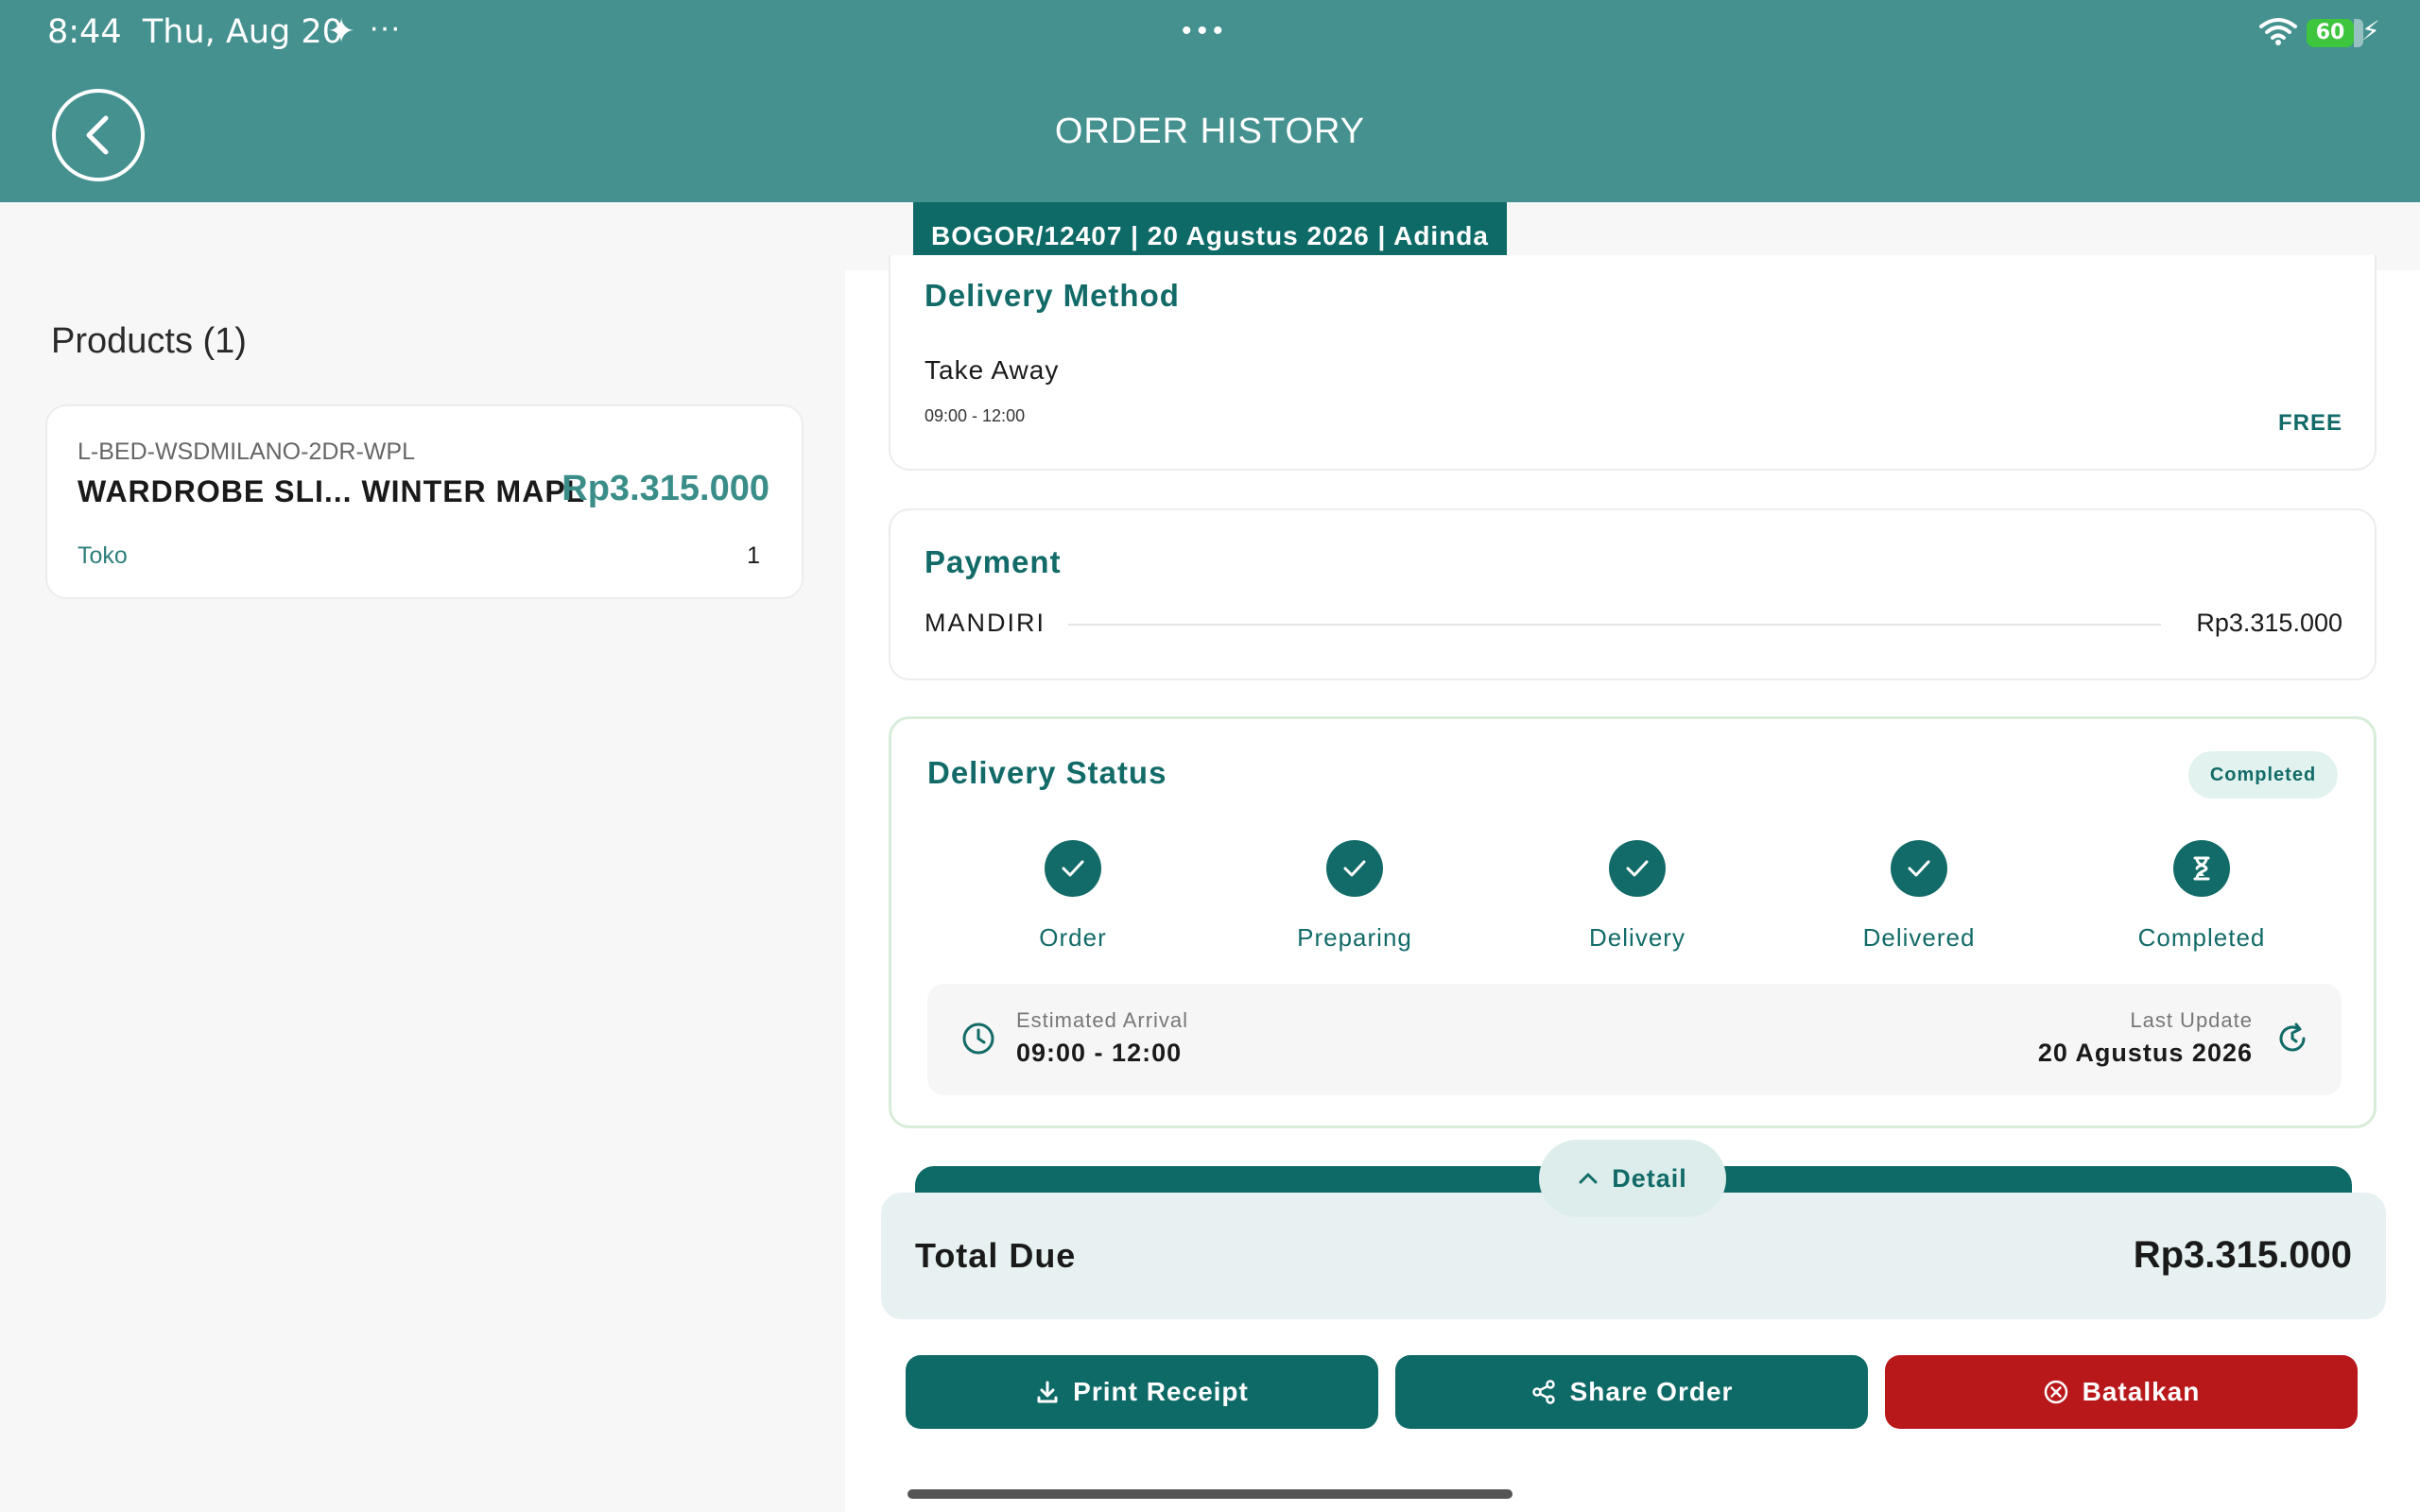 The width and height of the screenshot is (2420, 1512). I want to click on eta-label: Estimated Arrival, so click(1103, 1020).